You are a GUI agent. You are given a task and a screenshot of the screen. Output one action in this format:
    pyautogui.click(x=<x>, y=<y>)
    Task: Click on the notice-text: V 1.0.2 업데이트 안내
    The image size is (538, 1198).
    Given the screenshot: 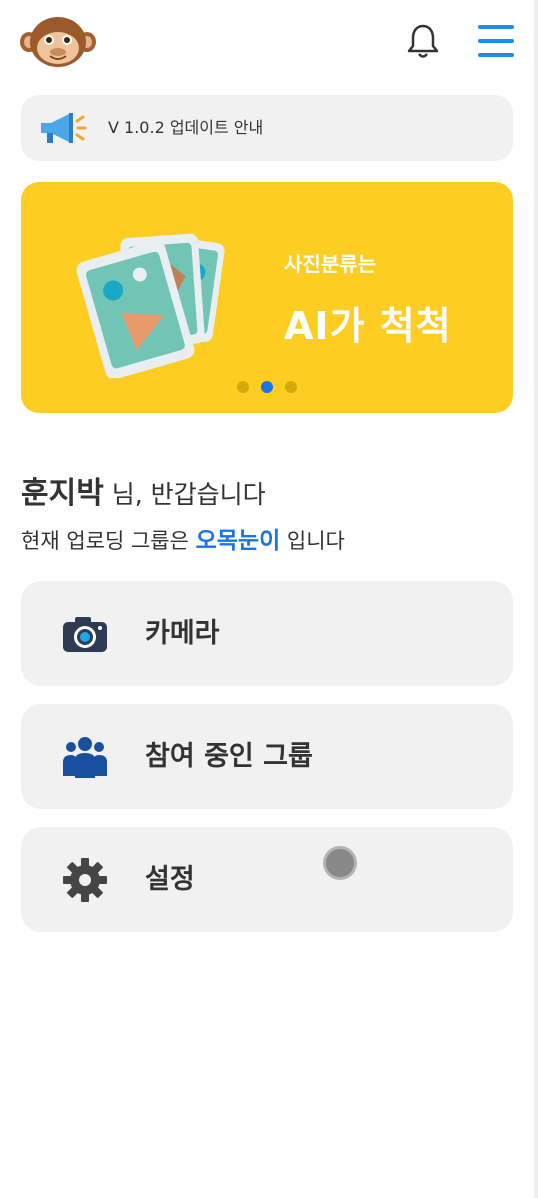 What is the action you would take?
    pyautogui.click(x=186, y=127)
    